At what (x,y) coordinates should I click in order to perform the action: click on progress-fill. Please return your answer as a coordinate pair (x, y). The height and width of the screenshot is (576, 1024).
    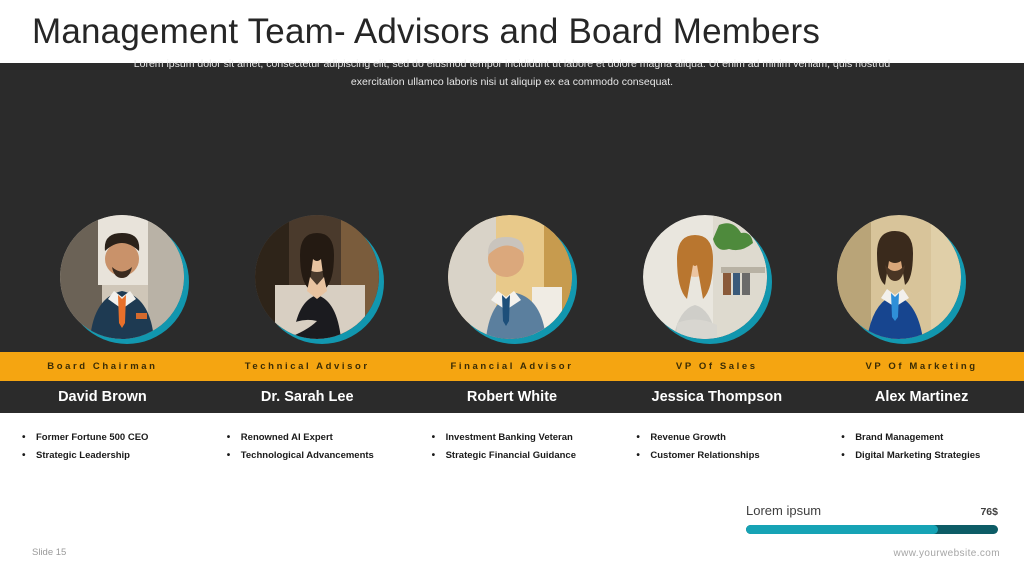
    Looking at the image, I should click on (842, 529).